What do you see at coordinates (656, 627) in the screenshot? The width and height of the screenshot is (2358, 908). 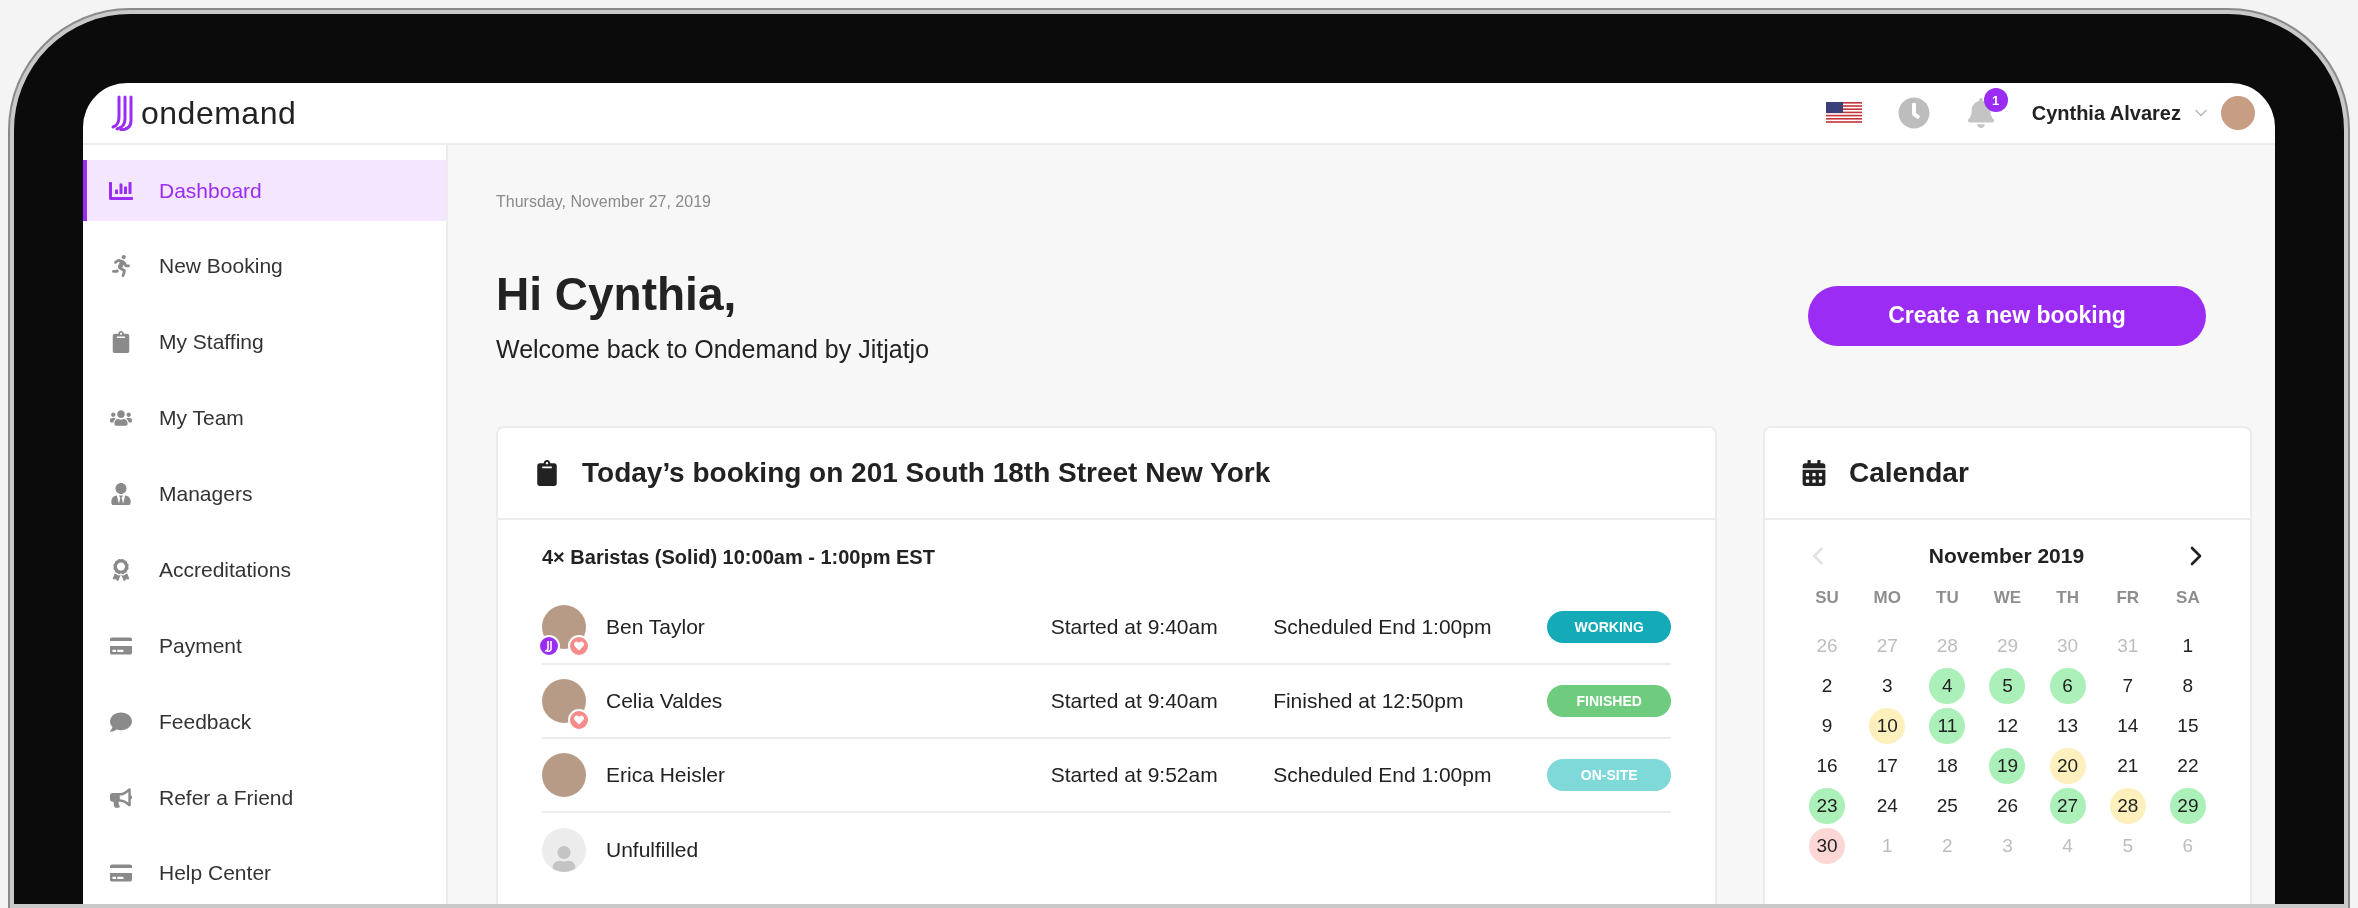 I see `worker-name: Ben Taylor` at bounding box center [656, 627].